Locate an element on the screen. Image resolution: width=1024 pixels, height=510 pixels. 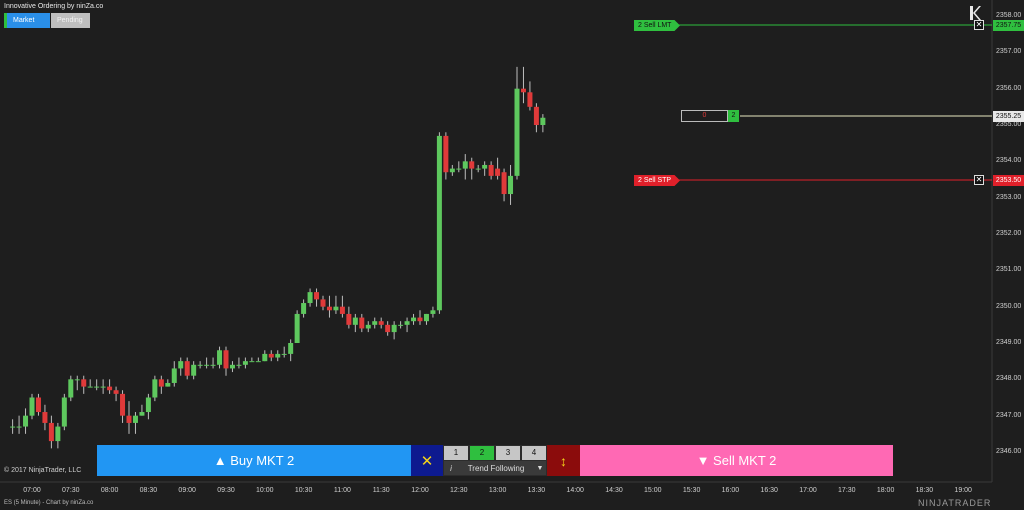
sell-limit-close-icon: ✕ is located at coordinates (979, 25).